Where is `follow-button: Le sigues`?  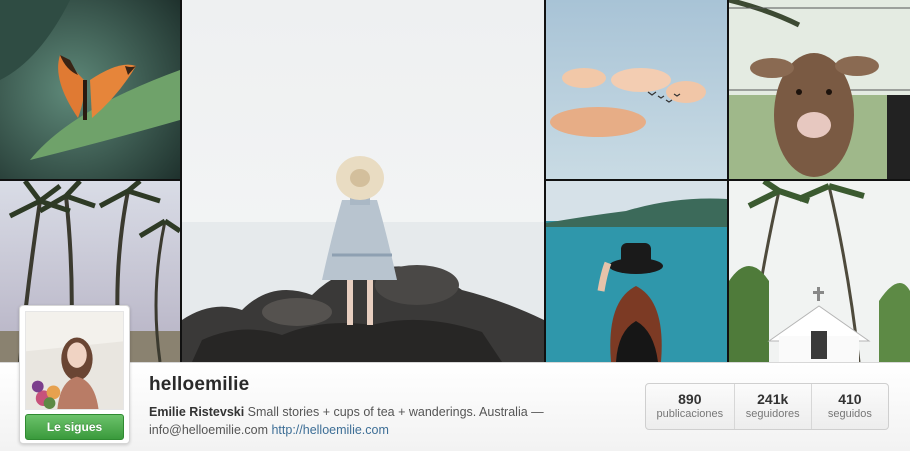
follow-button: Le sigues is located at coordinates (74, 427).